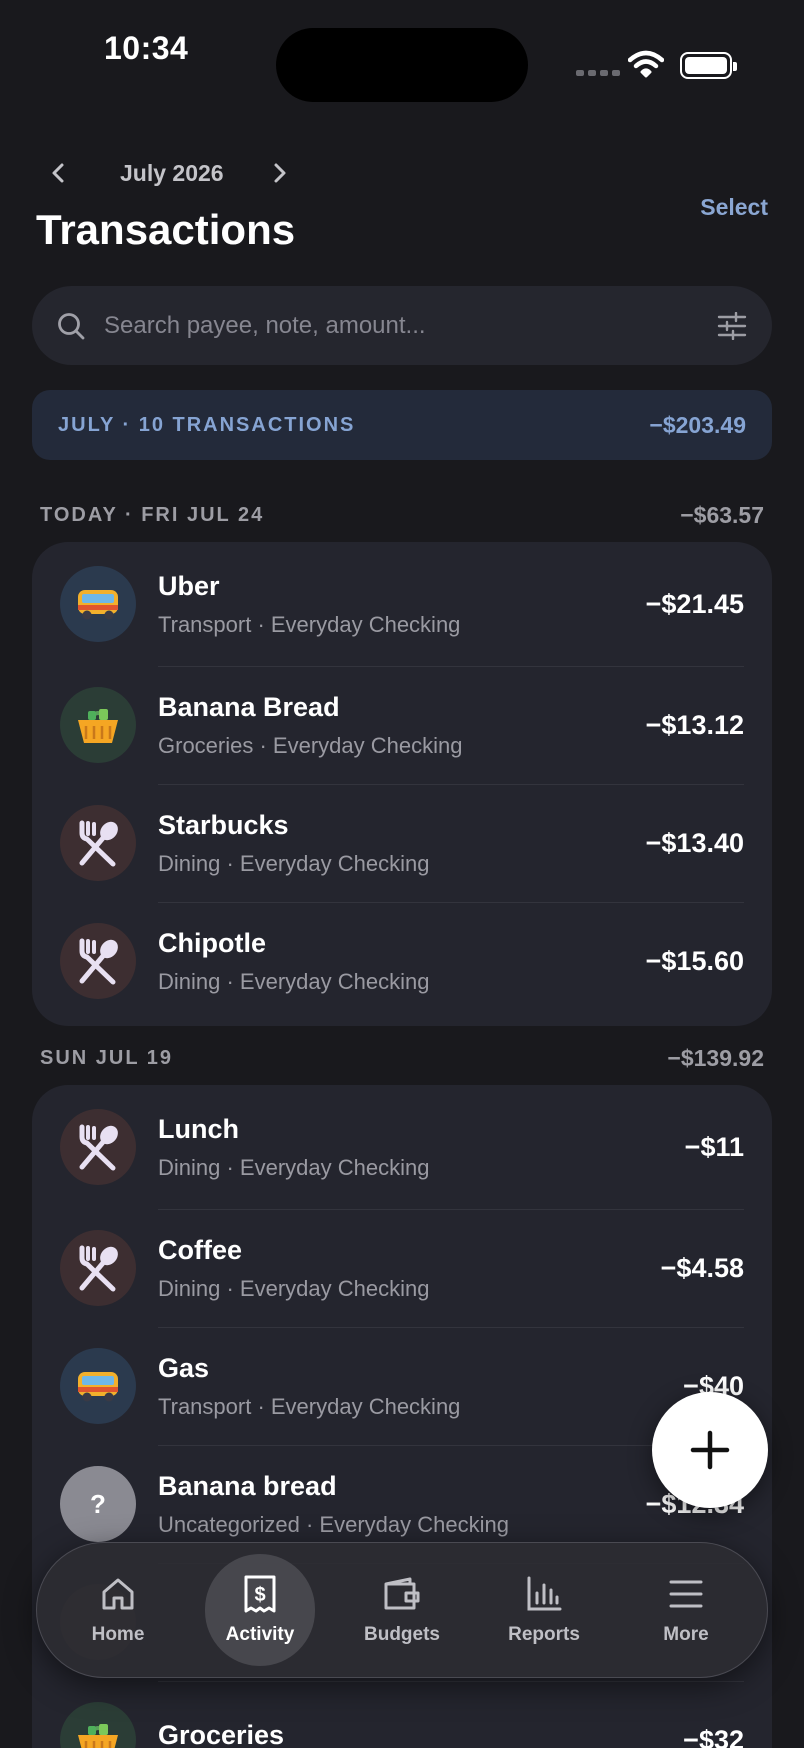 The image size is (804, 1748). What do you see at coordinates (402, 1634) in the screenshot?
I see `tab-label: Budgets` at bounding box center [402, 1634].